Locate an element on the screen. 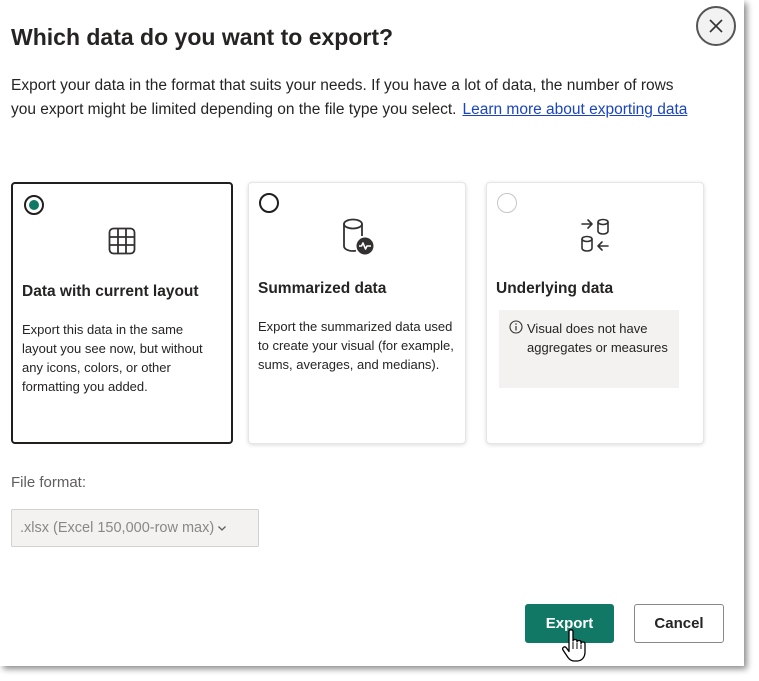 The height and width of the screenshot is (681, 759). close-icon is located at coordinates (716, 26).